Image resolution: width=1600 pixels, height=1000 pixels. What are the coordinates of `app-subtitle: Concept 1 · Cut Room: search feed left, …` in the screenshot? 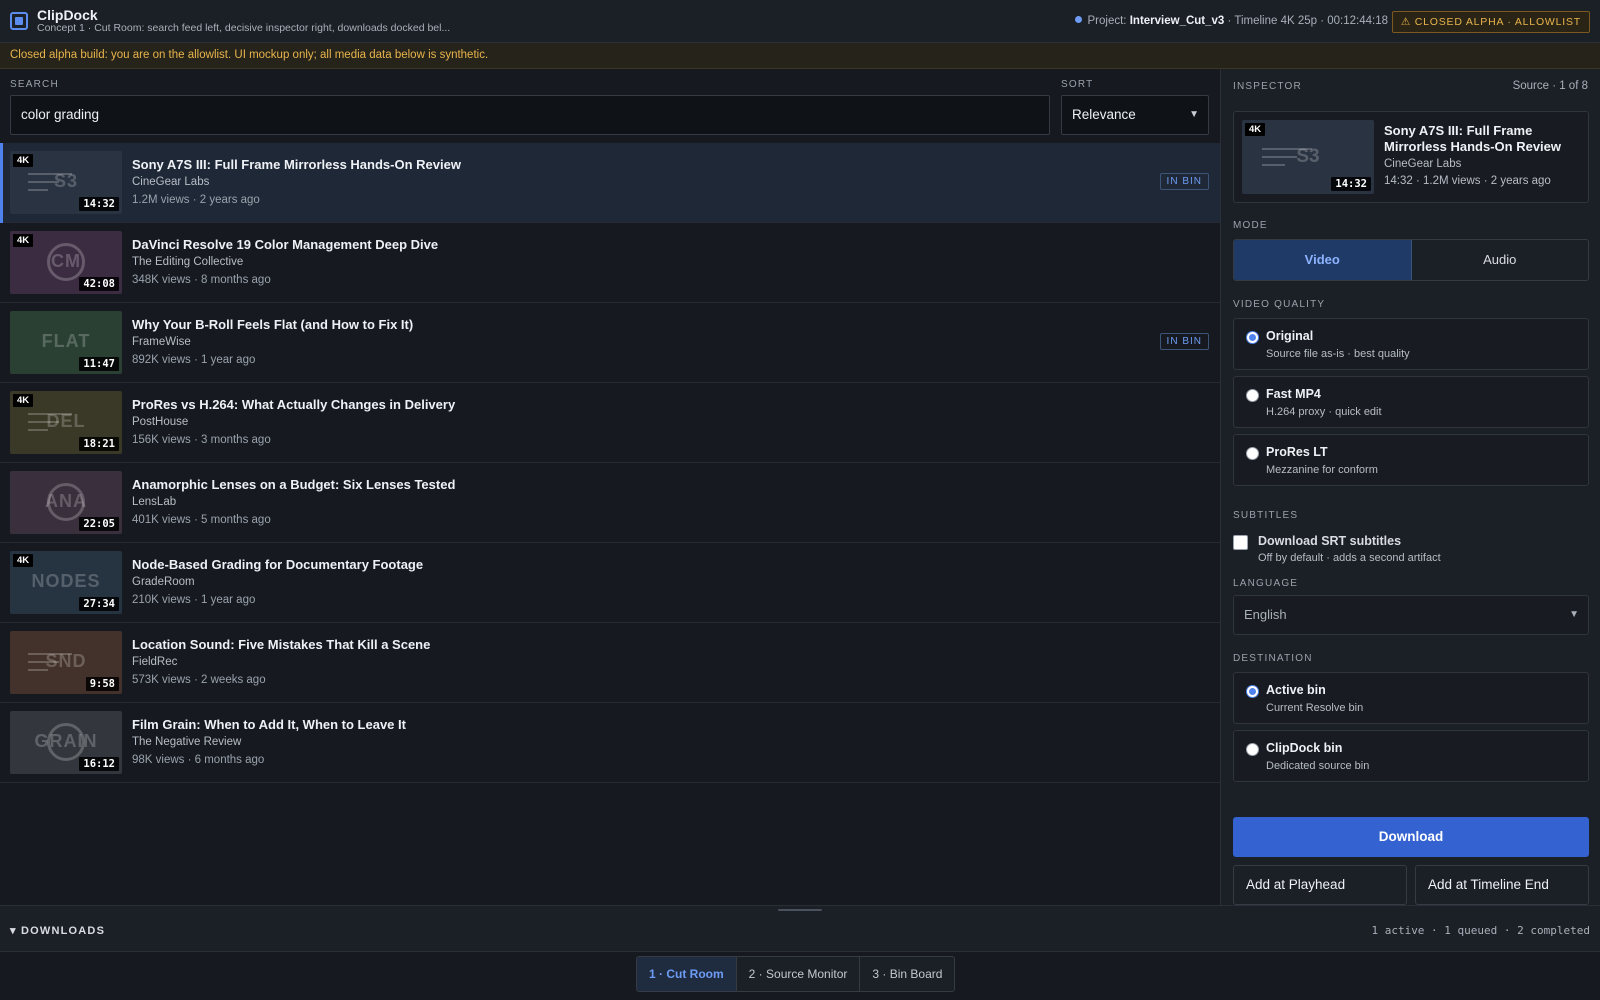 It's located at (244, 28).